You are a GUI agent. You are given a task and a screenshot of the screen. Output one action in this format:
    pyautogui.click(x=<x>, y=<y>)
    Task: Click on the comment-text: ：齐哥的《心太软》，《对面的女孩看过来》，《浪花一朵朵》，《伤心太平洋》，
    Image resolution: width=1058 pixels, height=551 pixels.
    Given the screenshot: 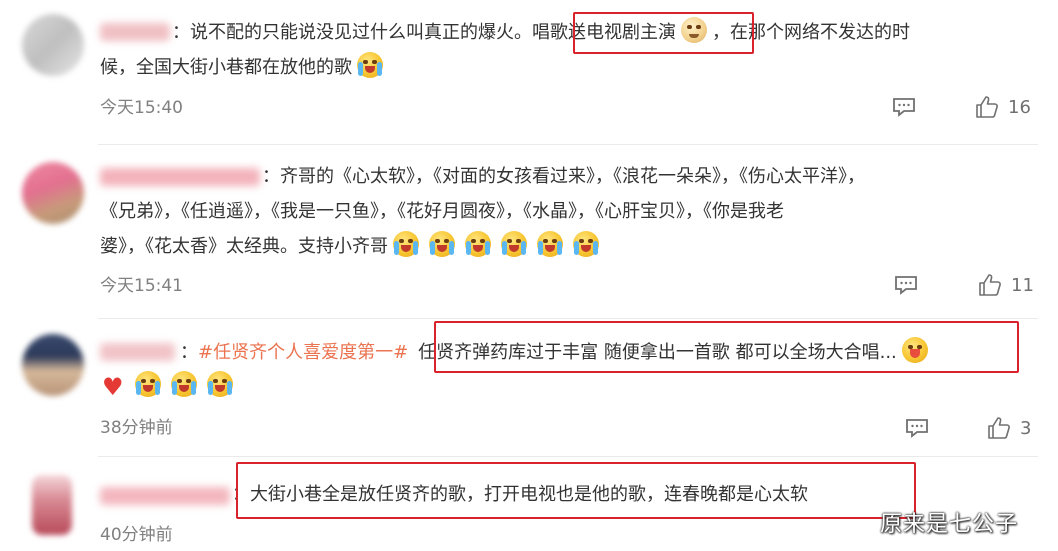 What is the action you would take?
    pyautogui.click(x=645, y=176)
    